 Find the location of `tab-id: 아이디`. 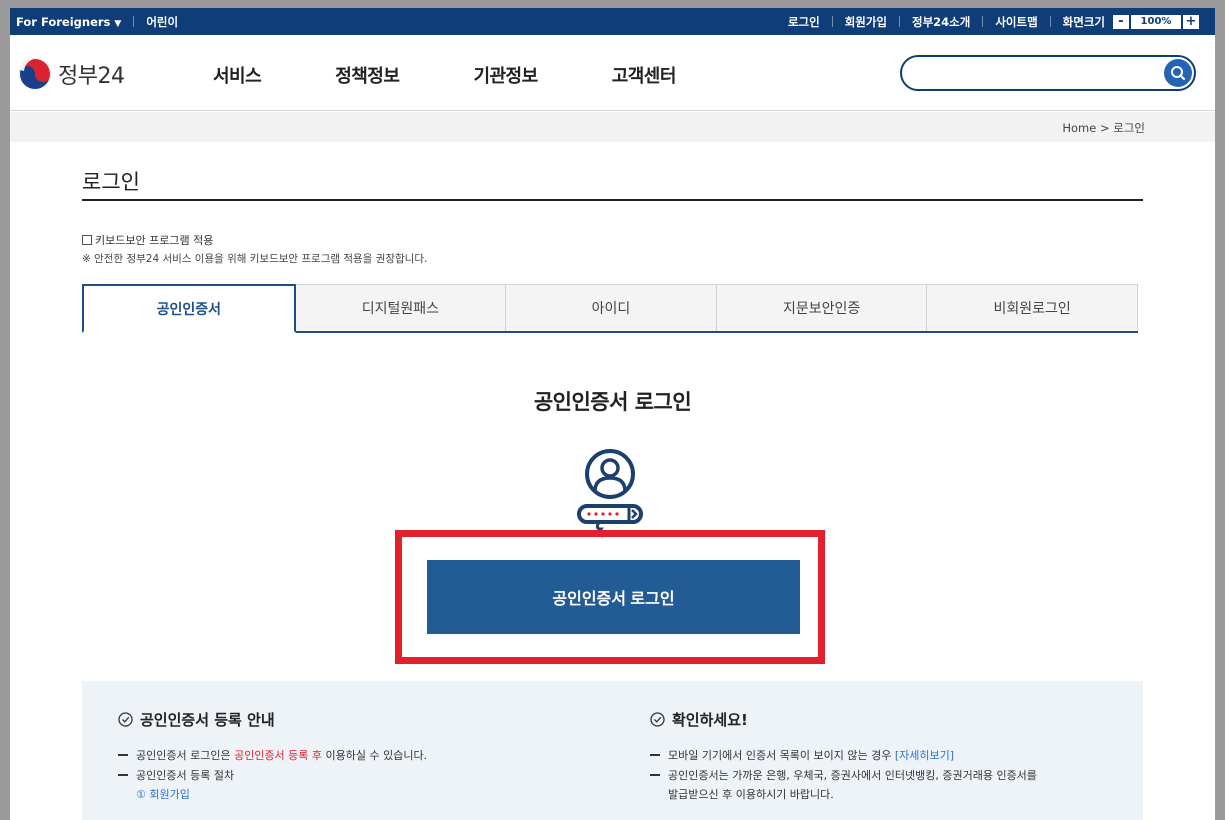

tab-id: 아이디 is located at coordinates (611, 307).